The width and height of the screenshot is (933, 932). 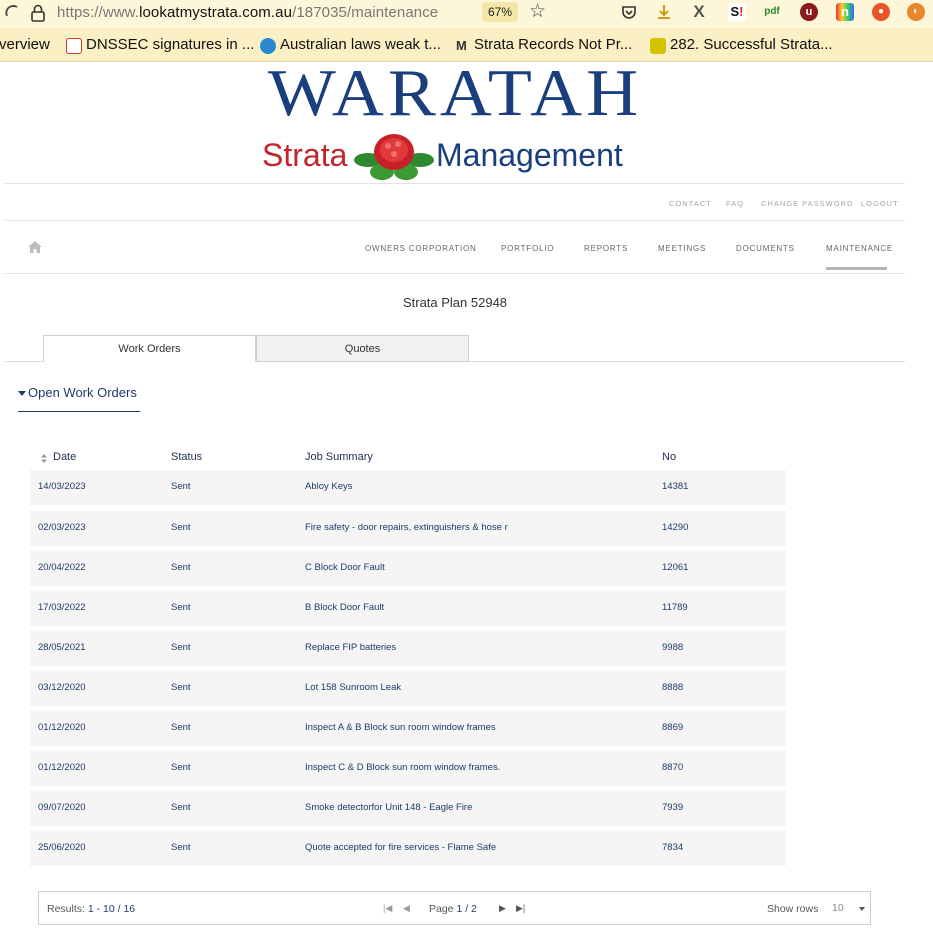 I want to click on first-page-icon: |◀, so click(x=387, y=908).